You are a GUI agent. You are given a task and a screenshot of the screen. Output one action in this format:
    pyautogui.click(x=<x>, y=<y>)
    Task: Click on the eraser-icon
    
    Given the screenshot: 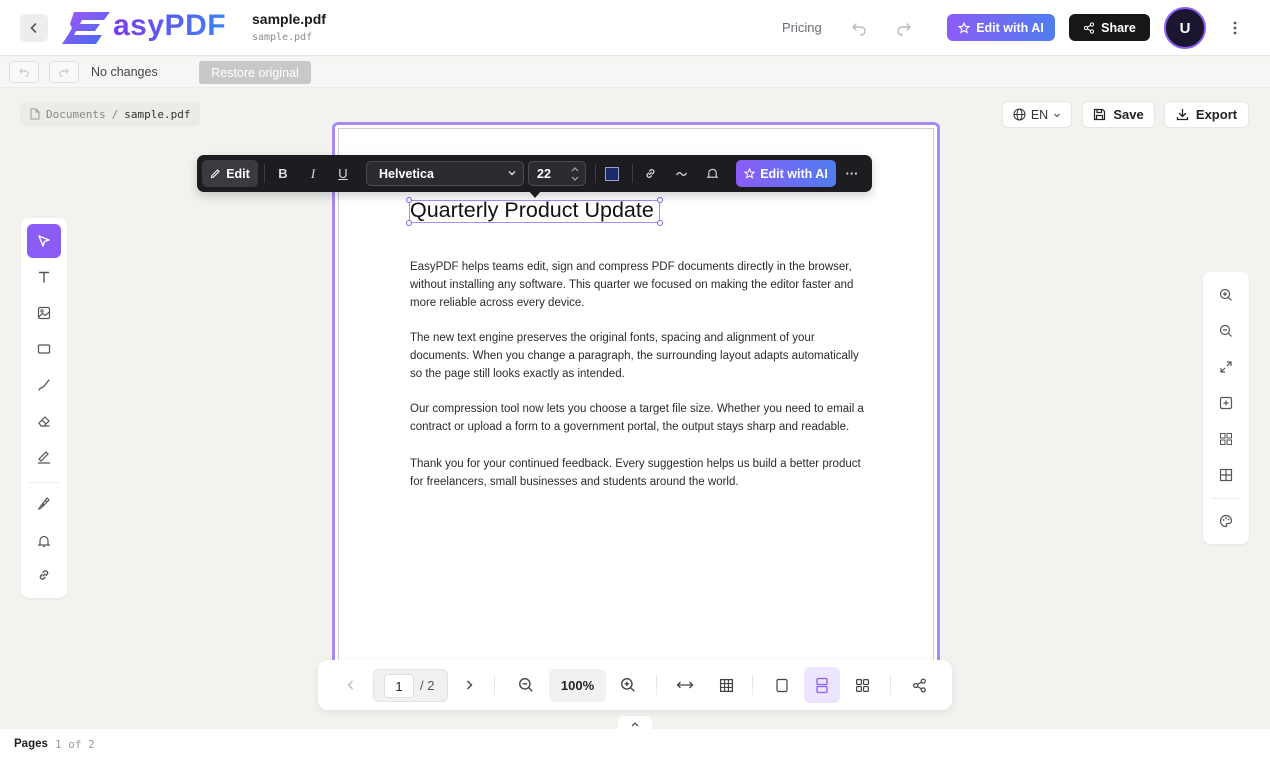 What is the action you would take?
    pyautogui.click(x=44, y=421)
    